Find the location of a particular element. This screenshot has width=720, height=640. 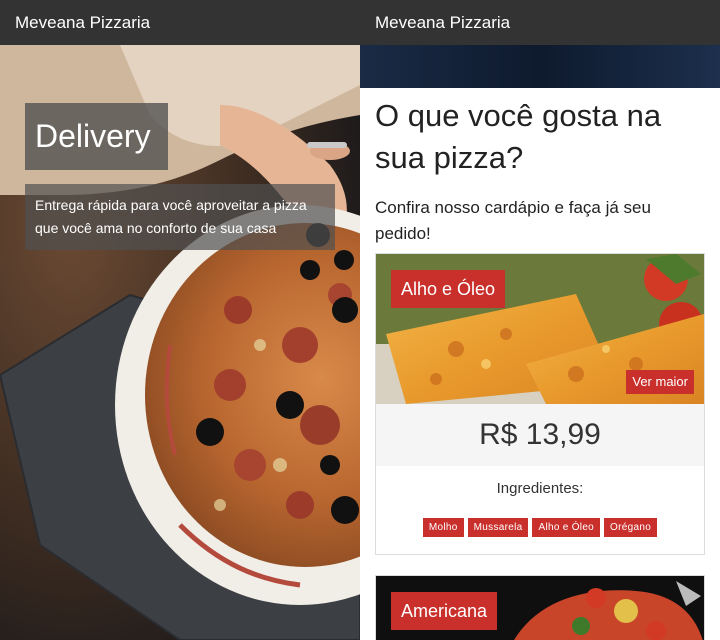

product-card: Americana is located at coordinates (540, 607).